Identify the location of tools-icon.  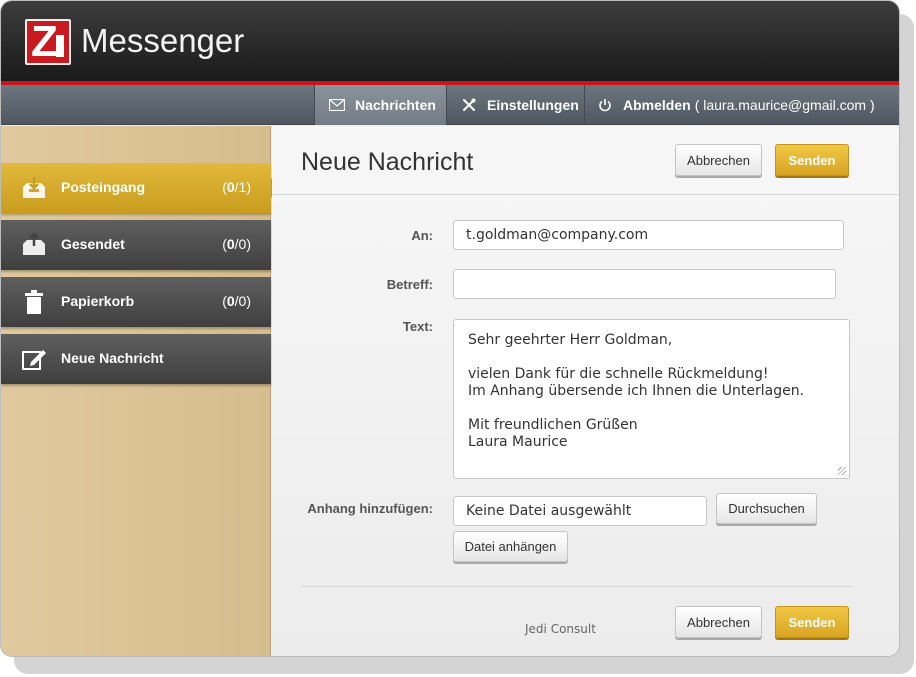
(469, 105).